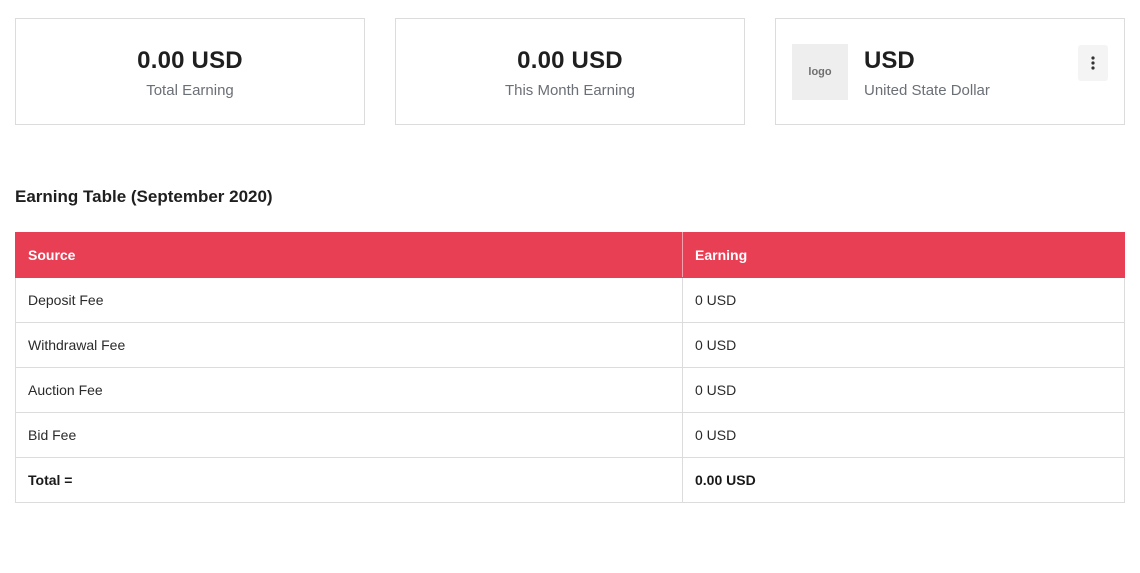 Image resolution: width=1140 pixels, height=573 pixels. I want to click on currency-code: USD, so click(889, 60).